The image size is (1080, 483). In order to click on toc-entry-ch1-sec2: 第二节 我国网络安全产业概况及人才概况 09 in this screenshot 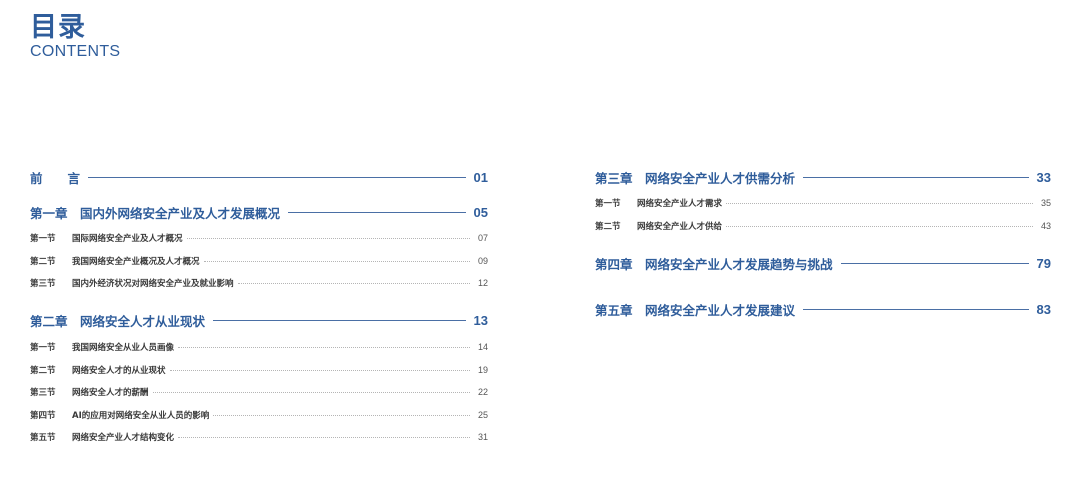, I will do `click(259, 261)`.